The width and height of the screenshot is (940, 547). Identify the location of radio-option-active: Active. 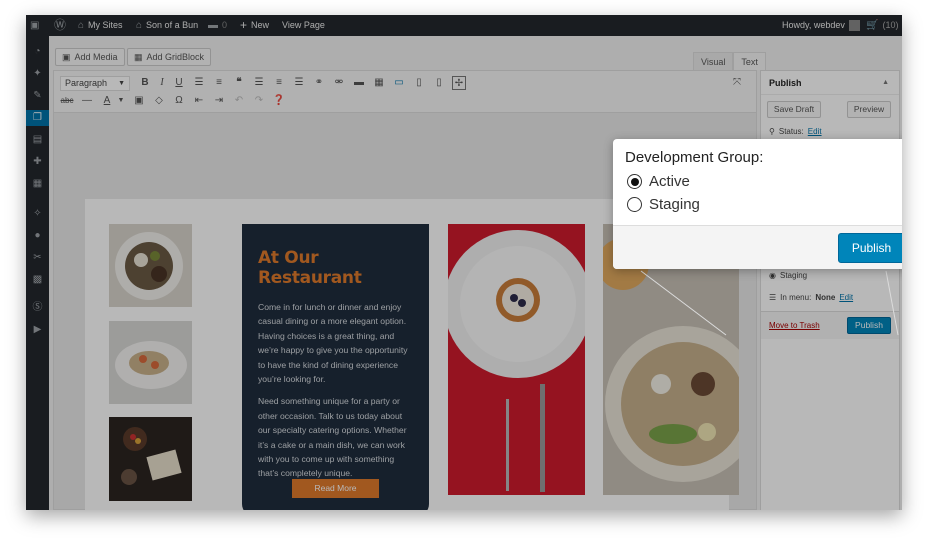
(658, 181).